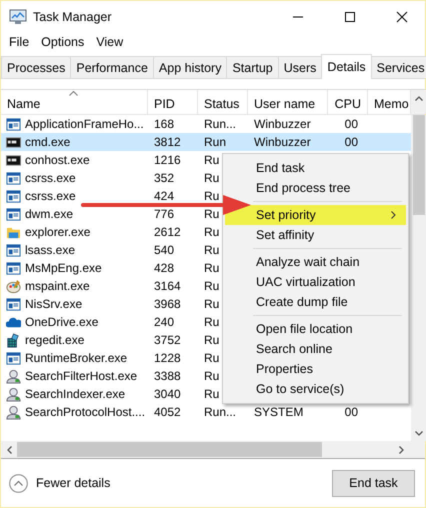 The height and width of the screenshot is (508, 426). Describe the element at coordinates (167, 160) in the screenshot. I see `pid-cell-text: 1216` at that location.